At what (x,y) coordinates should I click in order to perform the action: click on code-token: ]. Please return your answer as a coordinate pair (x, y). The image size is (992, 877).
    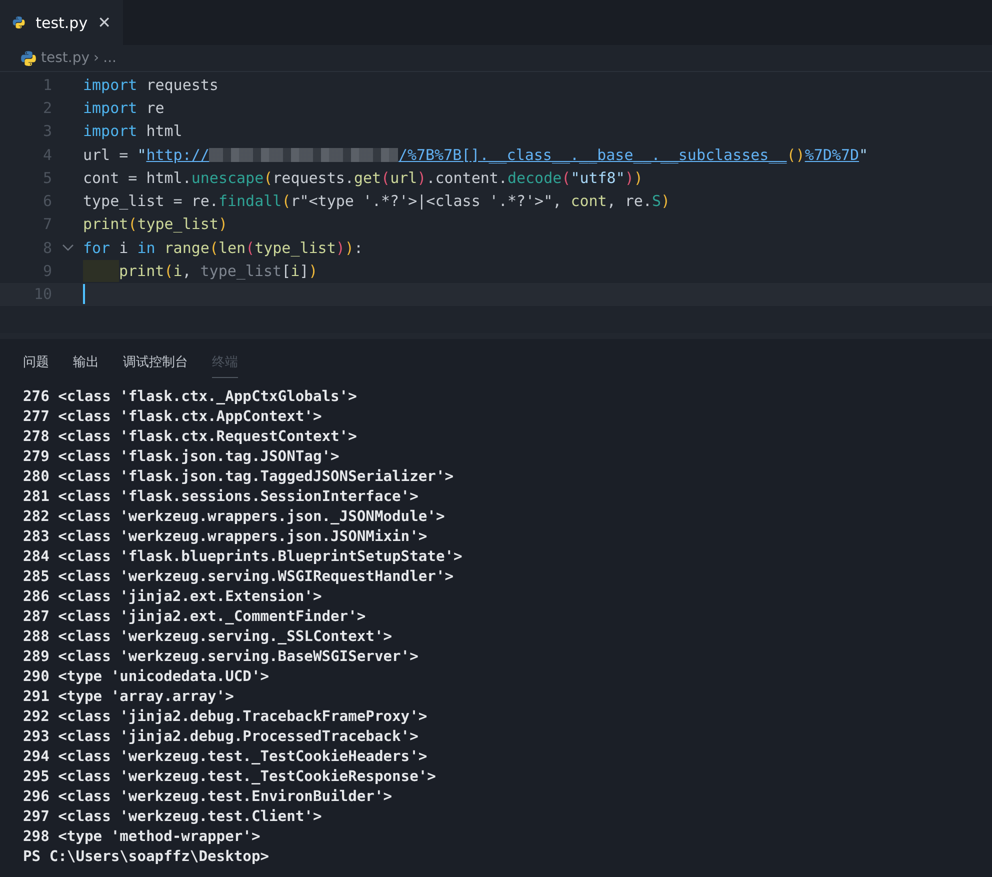
    Looking at the image, I should click on (304, 271).